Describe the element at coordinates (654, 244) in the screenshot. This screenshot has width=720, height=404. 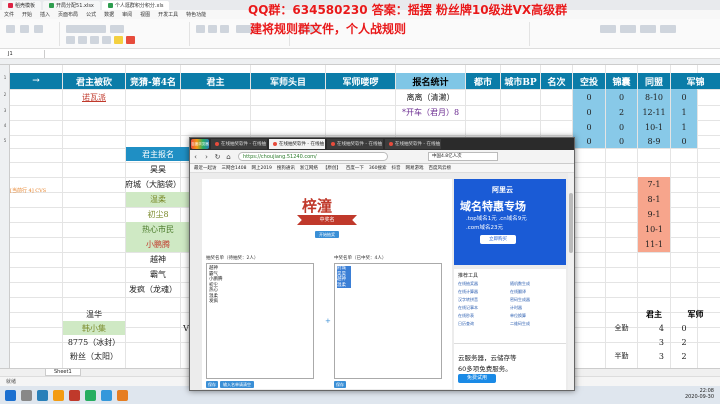
I see `cell-range: 11-1` at that location.